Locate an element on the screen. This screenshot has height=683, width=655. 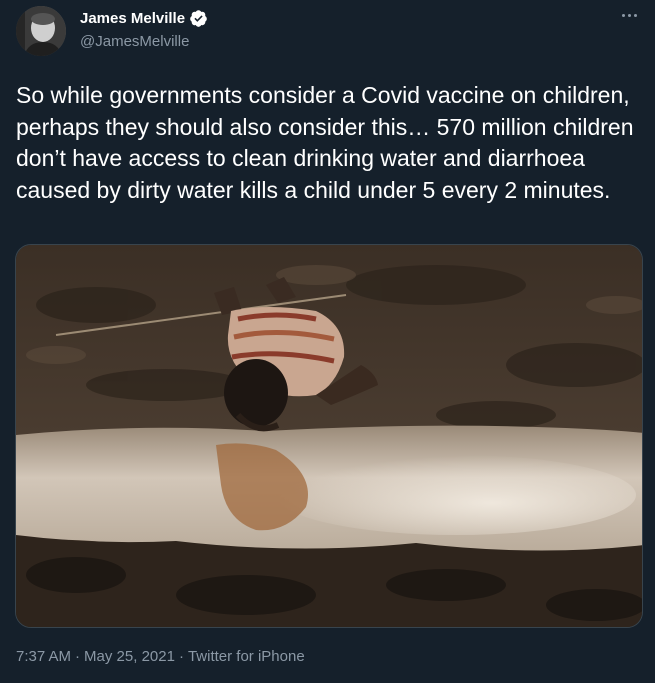
avatar is located at coordinates (41, 31).